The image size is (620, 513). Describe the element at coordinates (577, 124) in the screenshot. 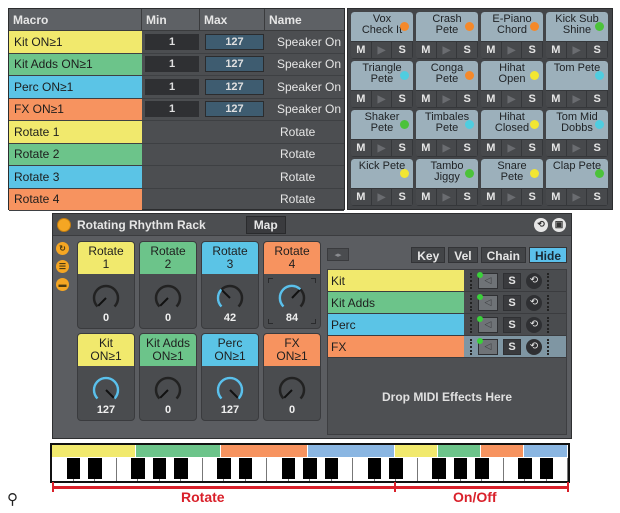

I see `pad-label-area: Tom Mid Dobbs` at that location.